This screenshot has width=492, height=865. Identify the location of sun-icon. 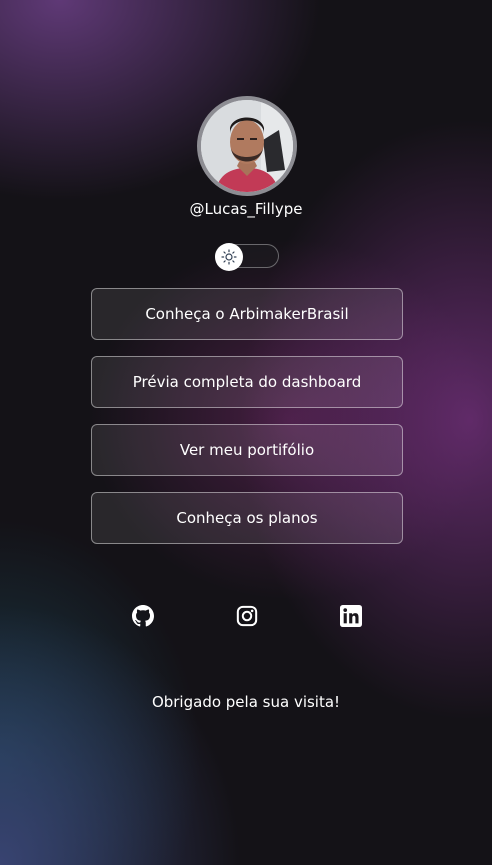
(229, 257).